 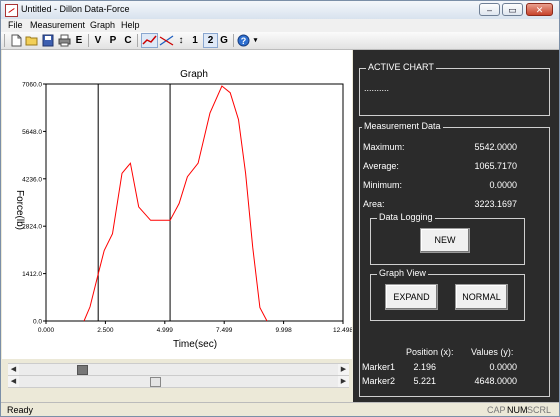 What do you see at coordinates (149, 40) in the screenshot?
I see `line-graph-icon` at bounding box center [149, 40].